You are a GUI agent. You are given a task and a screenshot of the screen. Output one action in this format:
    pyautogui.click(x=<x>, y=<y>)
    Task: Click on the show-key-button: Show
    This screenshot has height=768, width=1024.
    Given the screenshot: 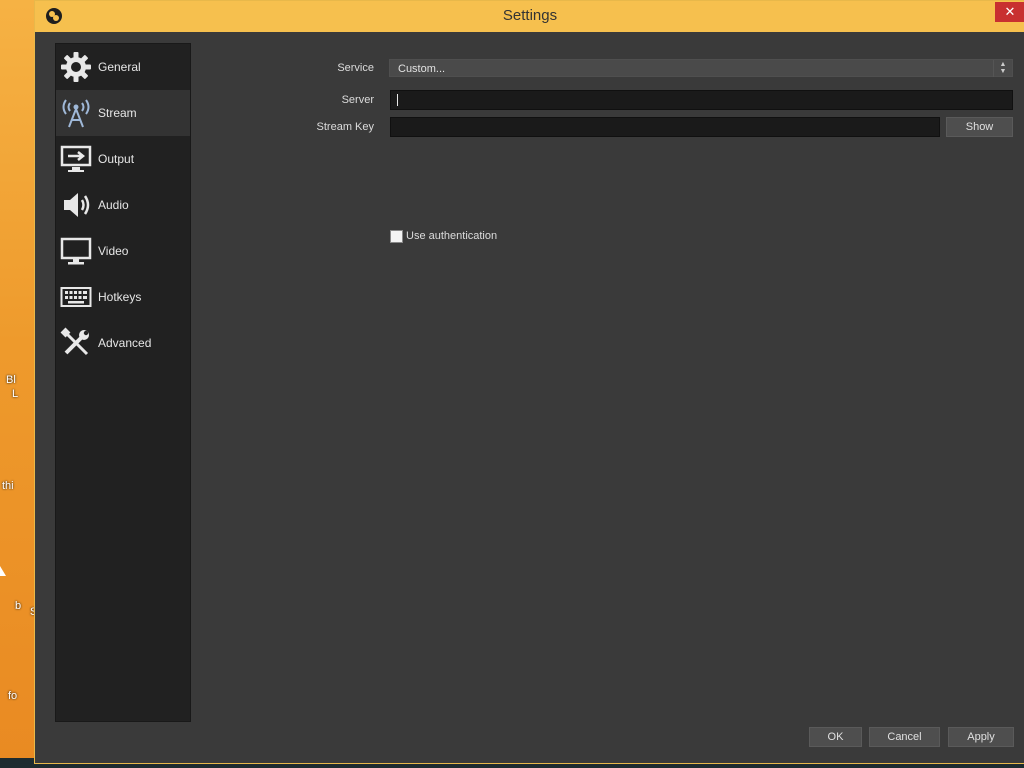 What is the action you would take?
    pyautogui.click(x=979, y=127)
    